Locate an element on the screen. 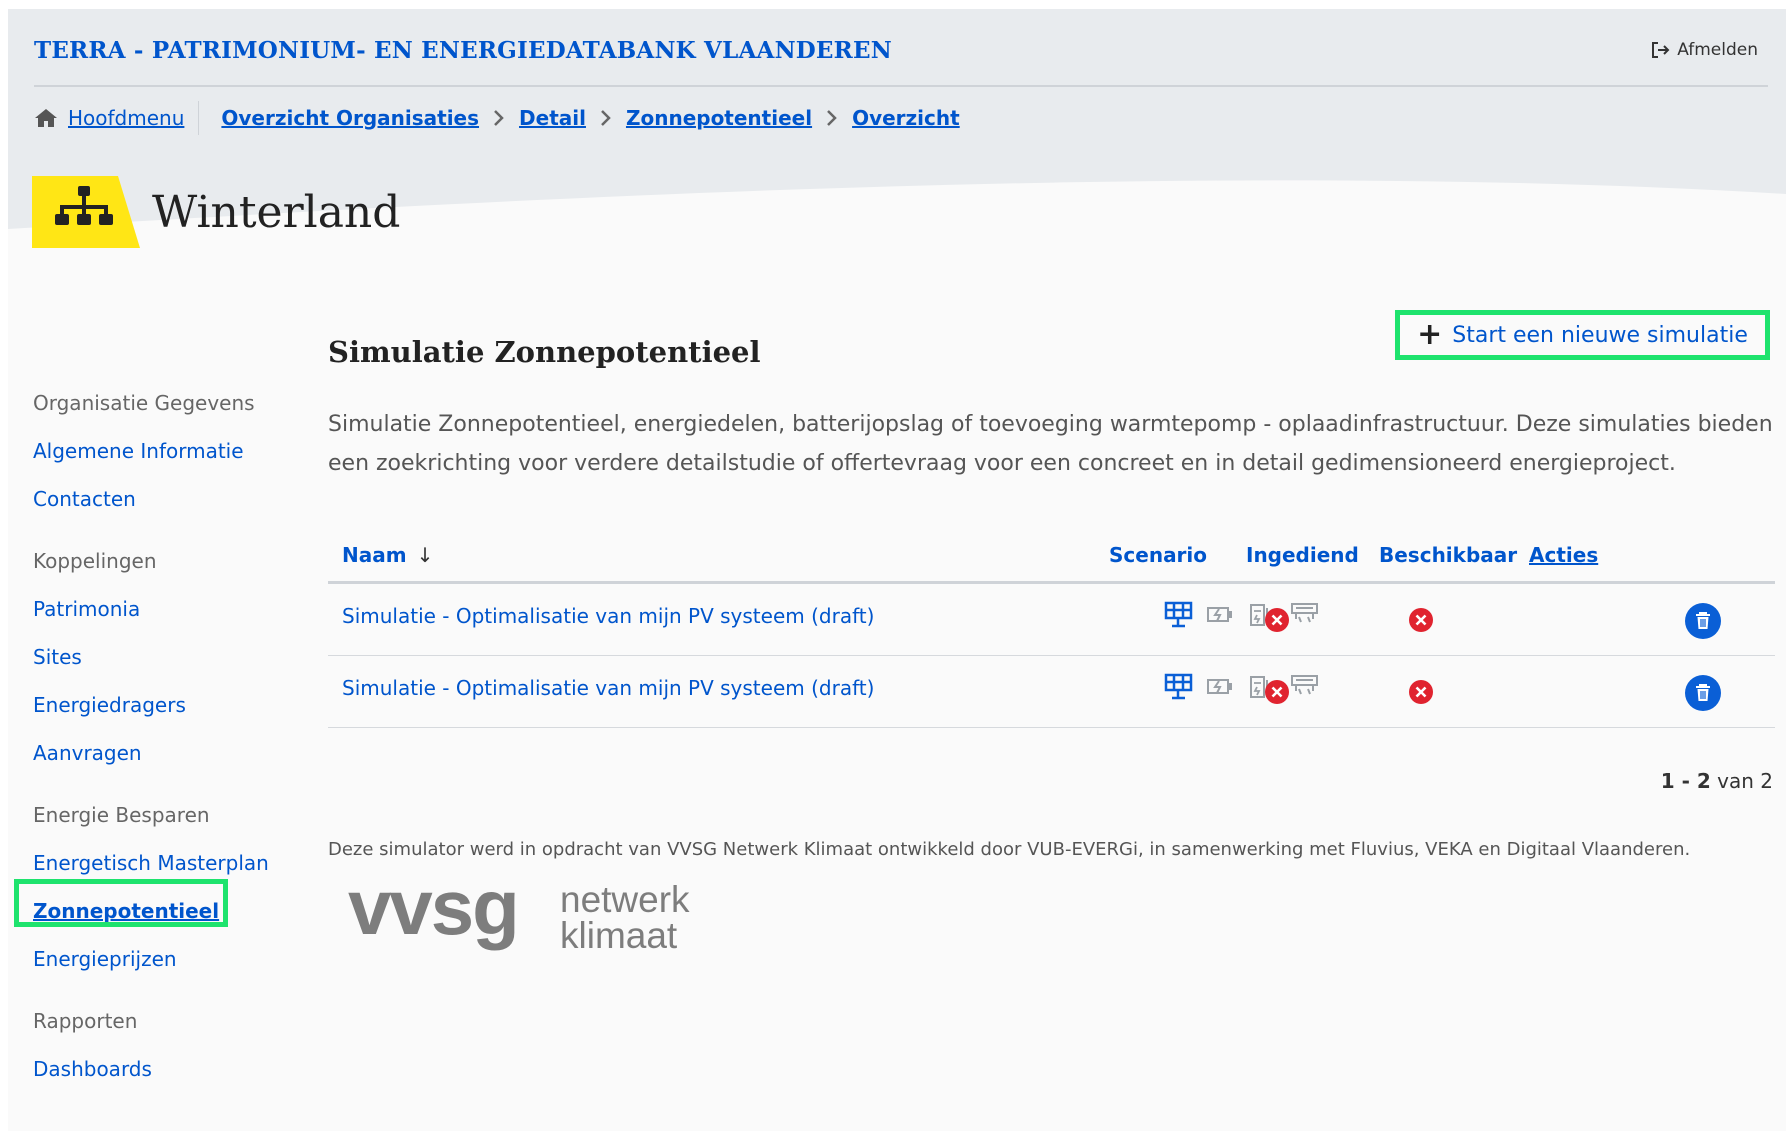 This screenshot has height=1131, width=1786. sidebar-item-algemene-informatie: Algemene Informatie is located at coordinates (153, 451).